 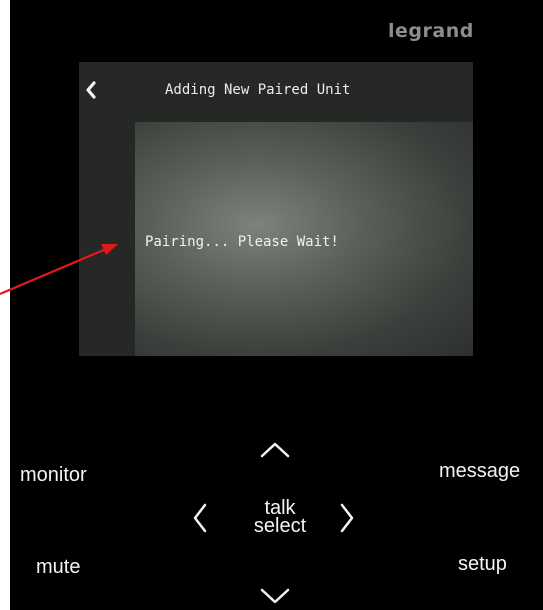 What do you see at coordinates (200, 518) in the screenshot?
I see `chevron-left-icon` at bounding box center [200, 518].